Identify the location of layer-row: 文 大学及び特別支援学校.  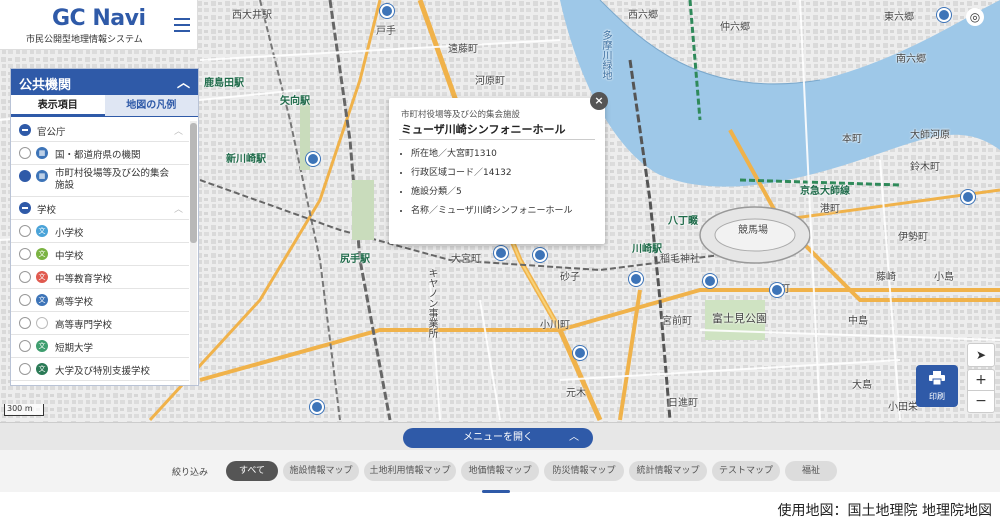
(100, 369).